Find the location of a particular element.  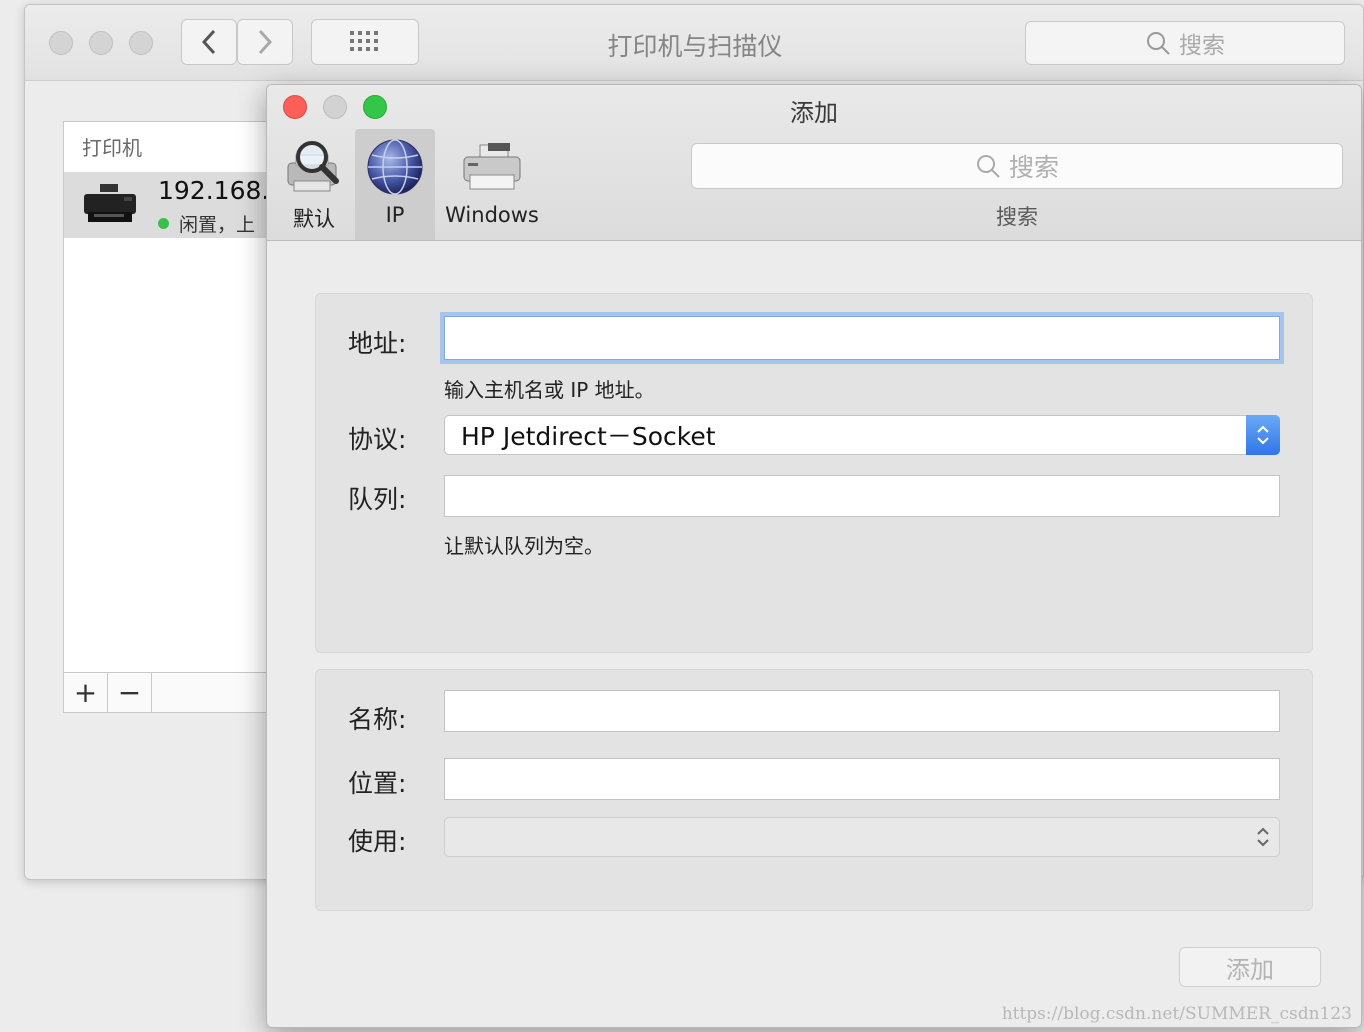

printer-icon is located at coordinates (110, 203).